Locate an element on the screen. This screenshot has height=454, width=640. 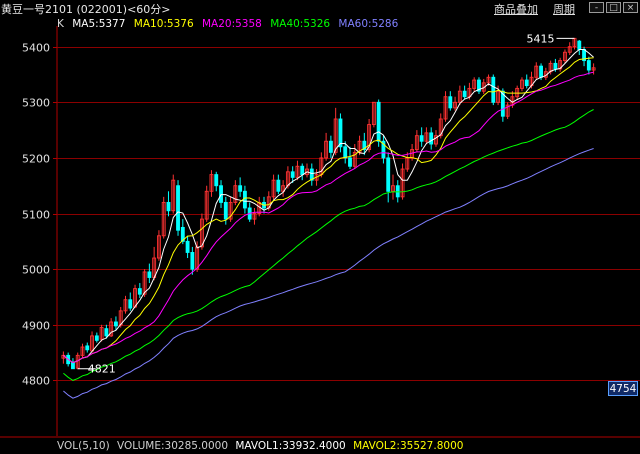
current-price-box: 4754 is located at coordinates (623, 388).